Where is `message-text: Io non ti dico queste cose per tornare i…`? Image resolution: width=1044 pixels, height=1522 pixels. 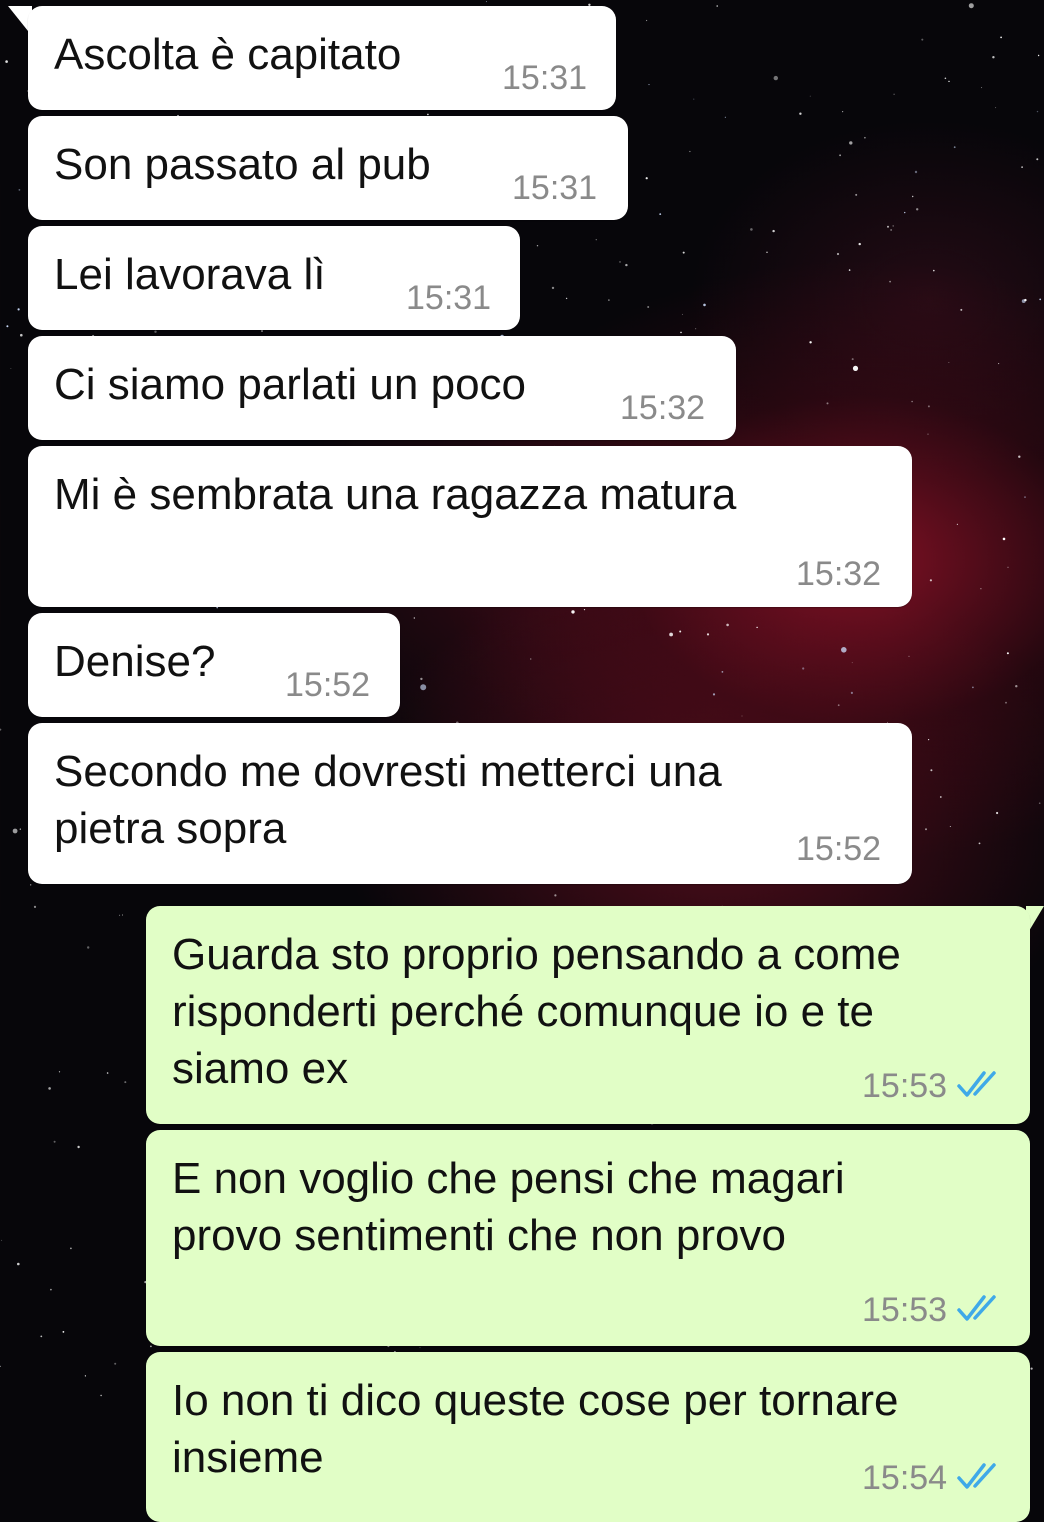
message-text: Io non ti dico queste cose per tornare i… is located at coordinates (535, 1429).